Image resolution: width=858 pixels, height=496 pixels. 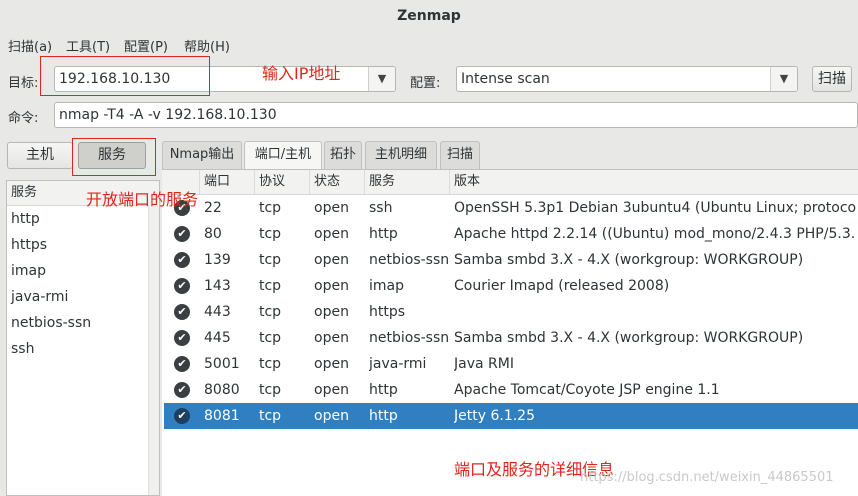 I want to click on tab-nmap-output: Nmap输出, so click(x=202, y=155).